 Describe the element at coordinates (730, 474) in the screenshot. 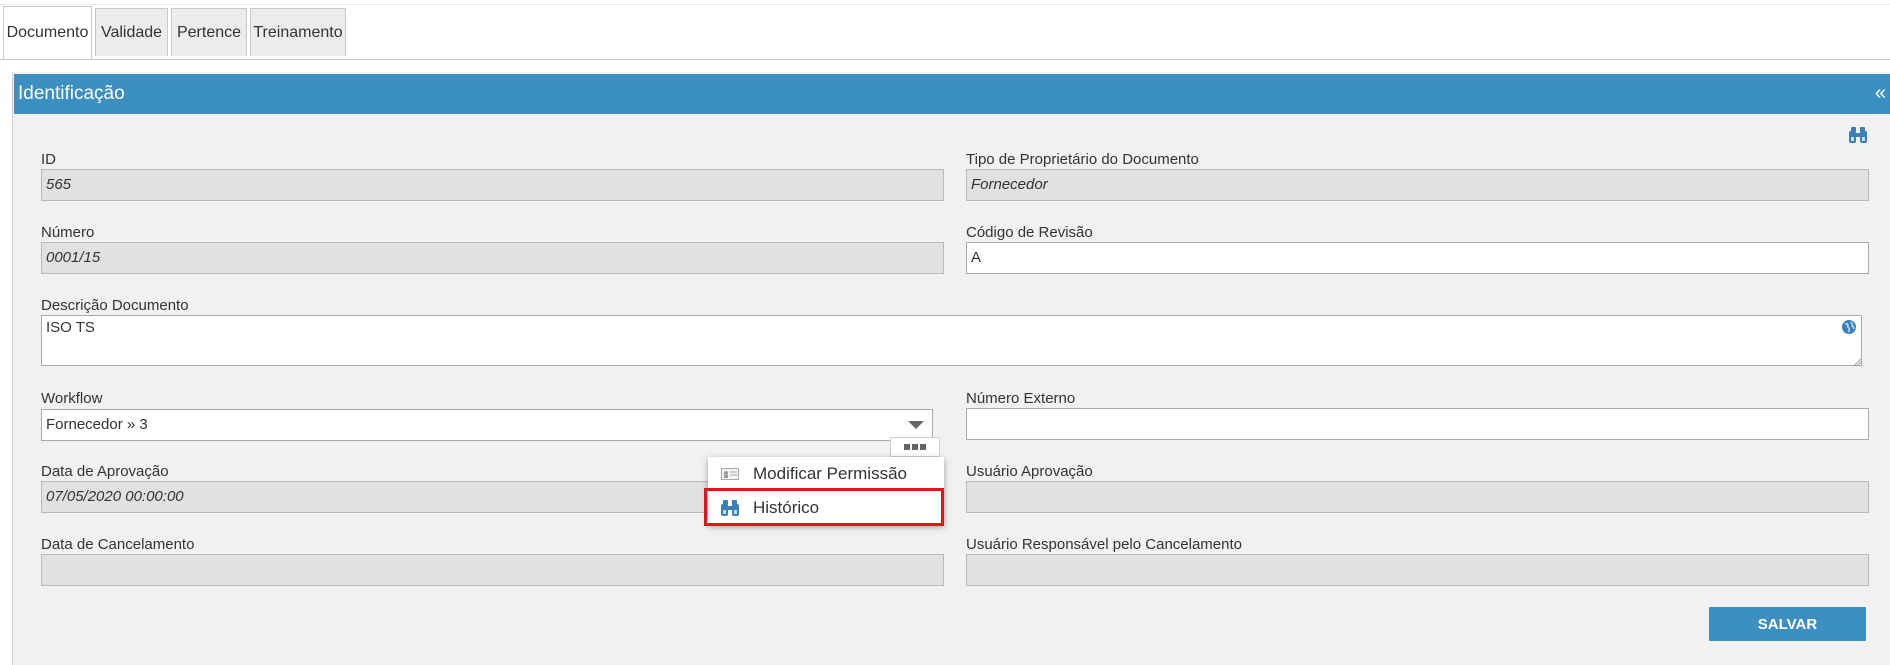

I see `permission-card-icon` at that location.